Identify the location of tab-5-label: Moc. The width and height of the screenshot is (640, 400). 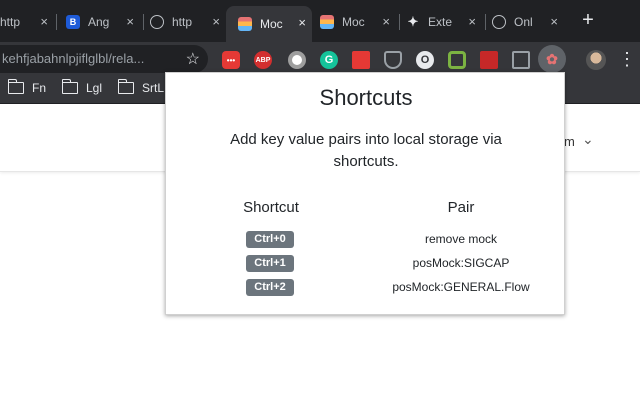
(353, 22).